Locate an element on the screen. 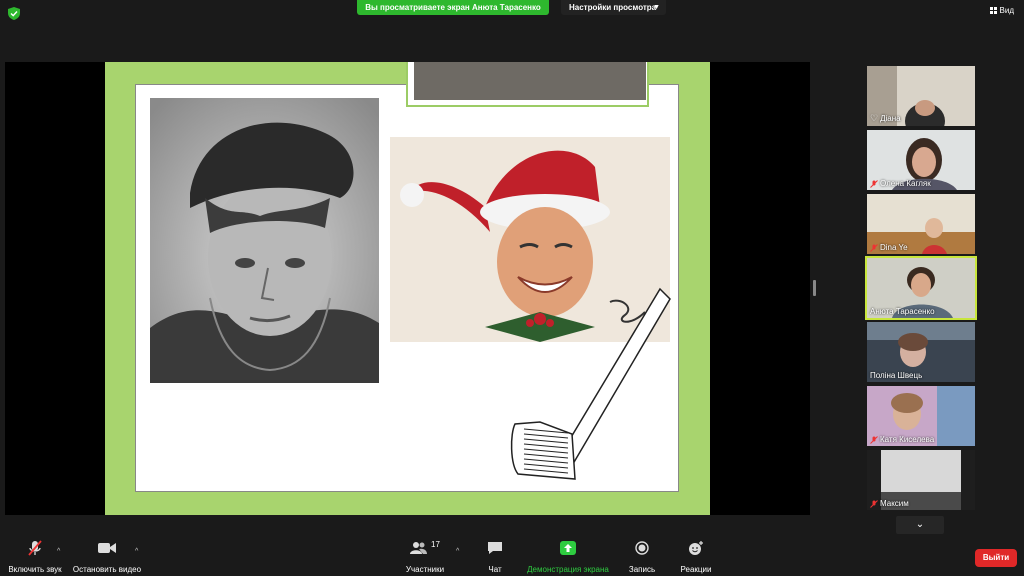 This screenshot has height=576, width=1024. view-options-label: Настройки просмотра is located at coordinates (613, 7).